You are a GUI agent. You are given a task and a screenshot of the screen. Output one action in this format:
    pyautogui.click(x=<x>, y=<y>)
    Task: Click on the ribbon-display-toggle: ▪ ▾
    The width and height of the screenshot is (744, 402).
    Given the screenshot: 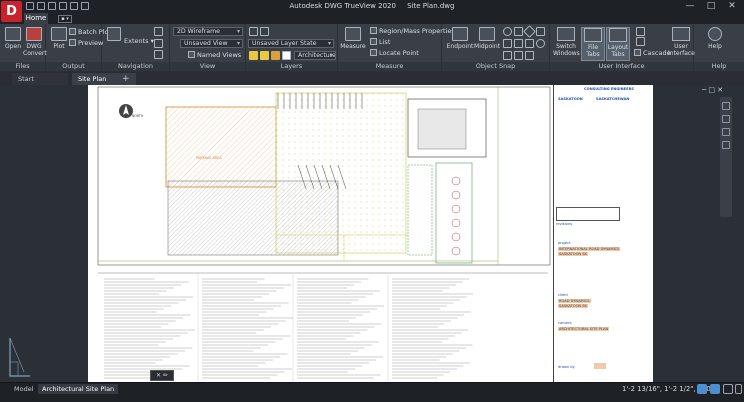 What is the action you would take?
    pyautogui.click(x=65, y=19)
    